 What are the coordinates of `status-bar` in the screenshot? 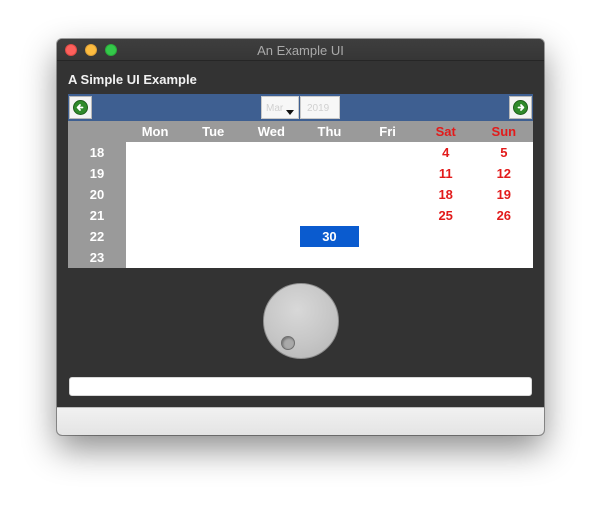 It's located at (300, 421).